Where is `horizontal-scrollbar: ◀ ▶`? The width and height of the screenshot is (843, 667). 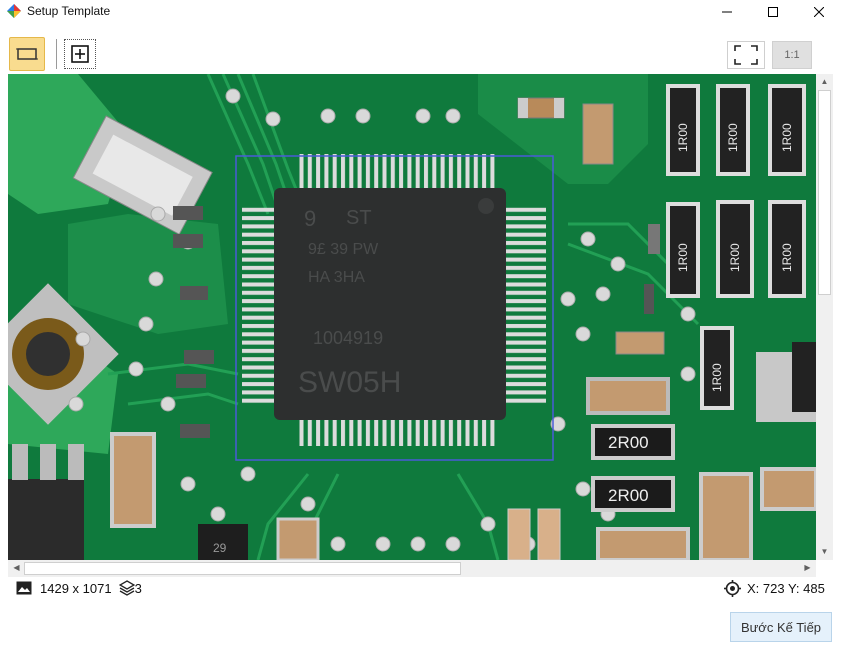 horizontal-scrollbar: ◀ ▶ is located at coordinates (412, 568).